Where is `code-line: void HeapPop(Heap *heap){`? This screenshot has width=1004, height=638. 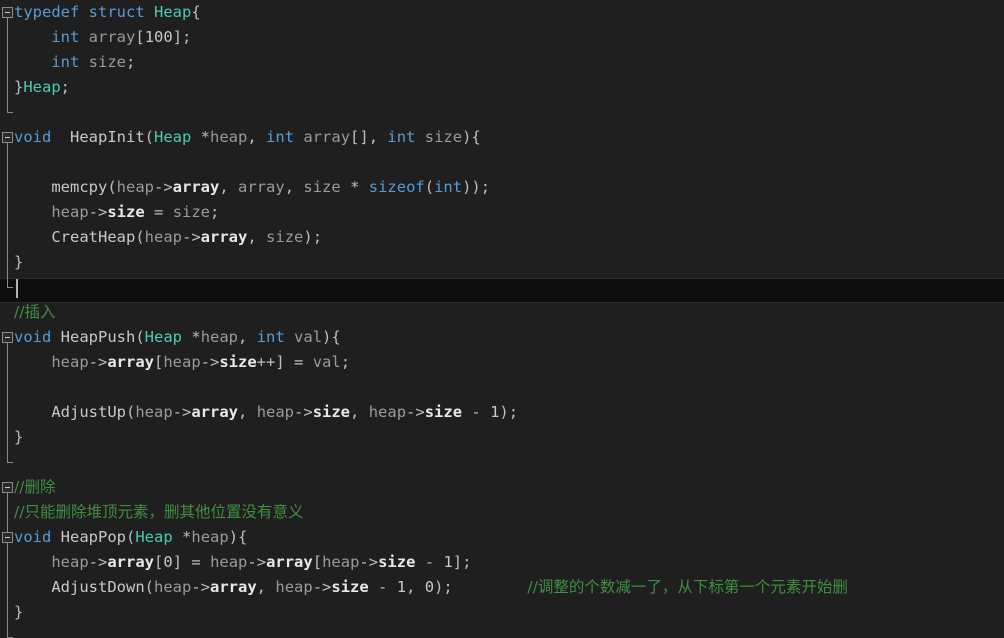
code-line: void HeapPop(Heap *heap){ is located at coordinates (502, 537).